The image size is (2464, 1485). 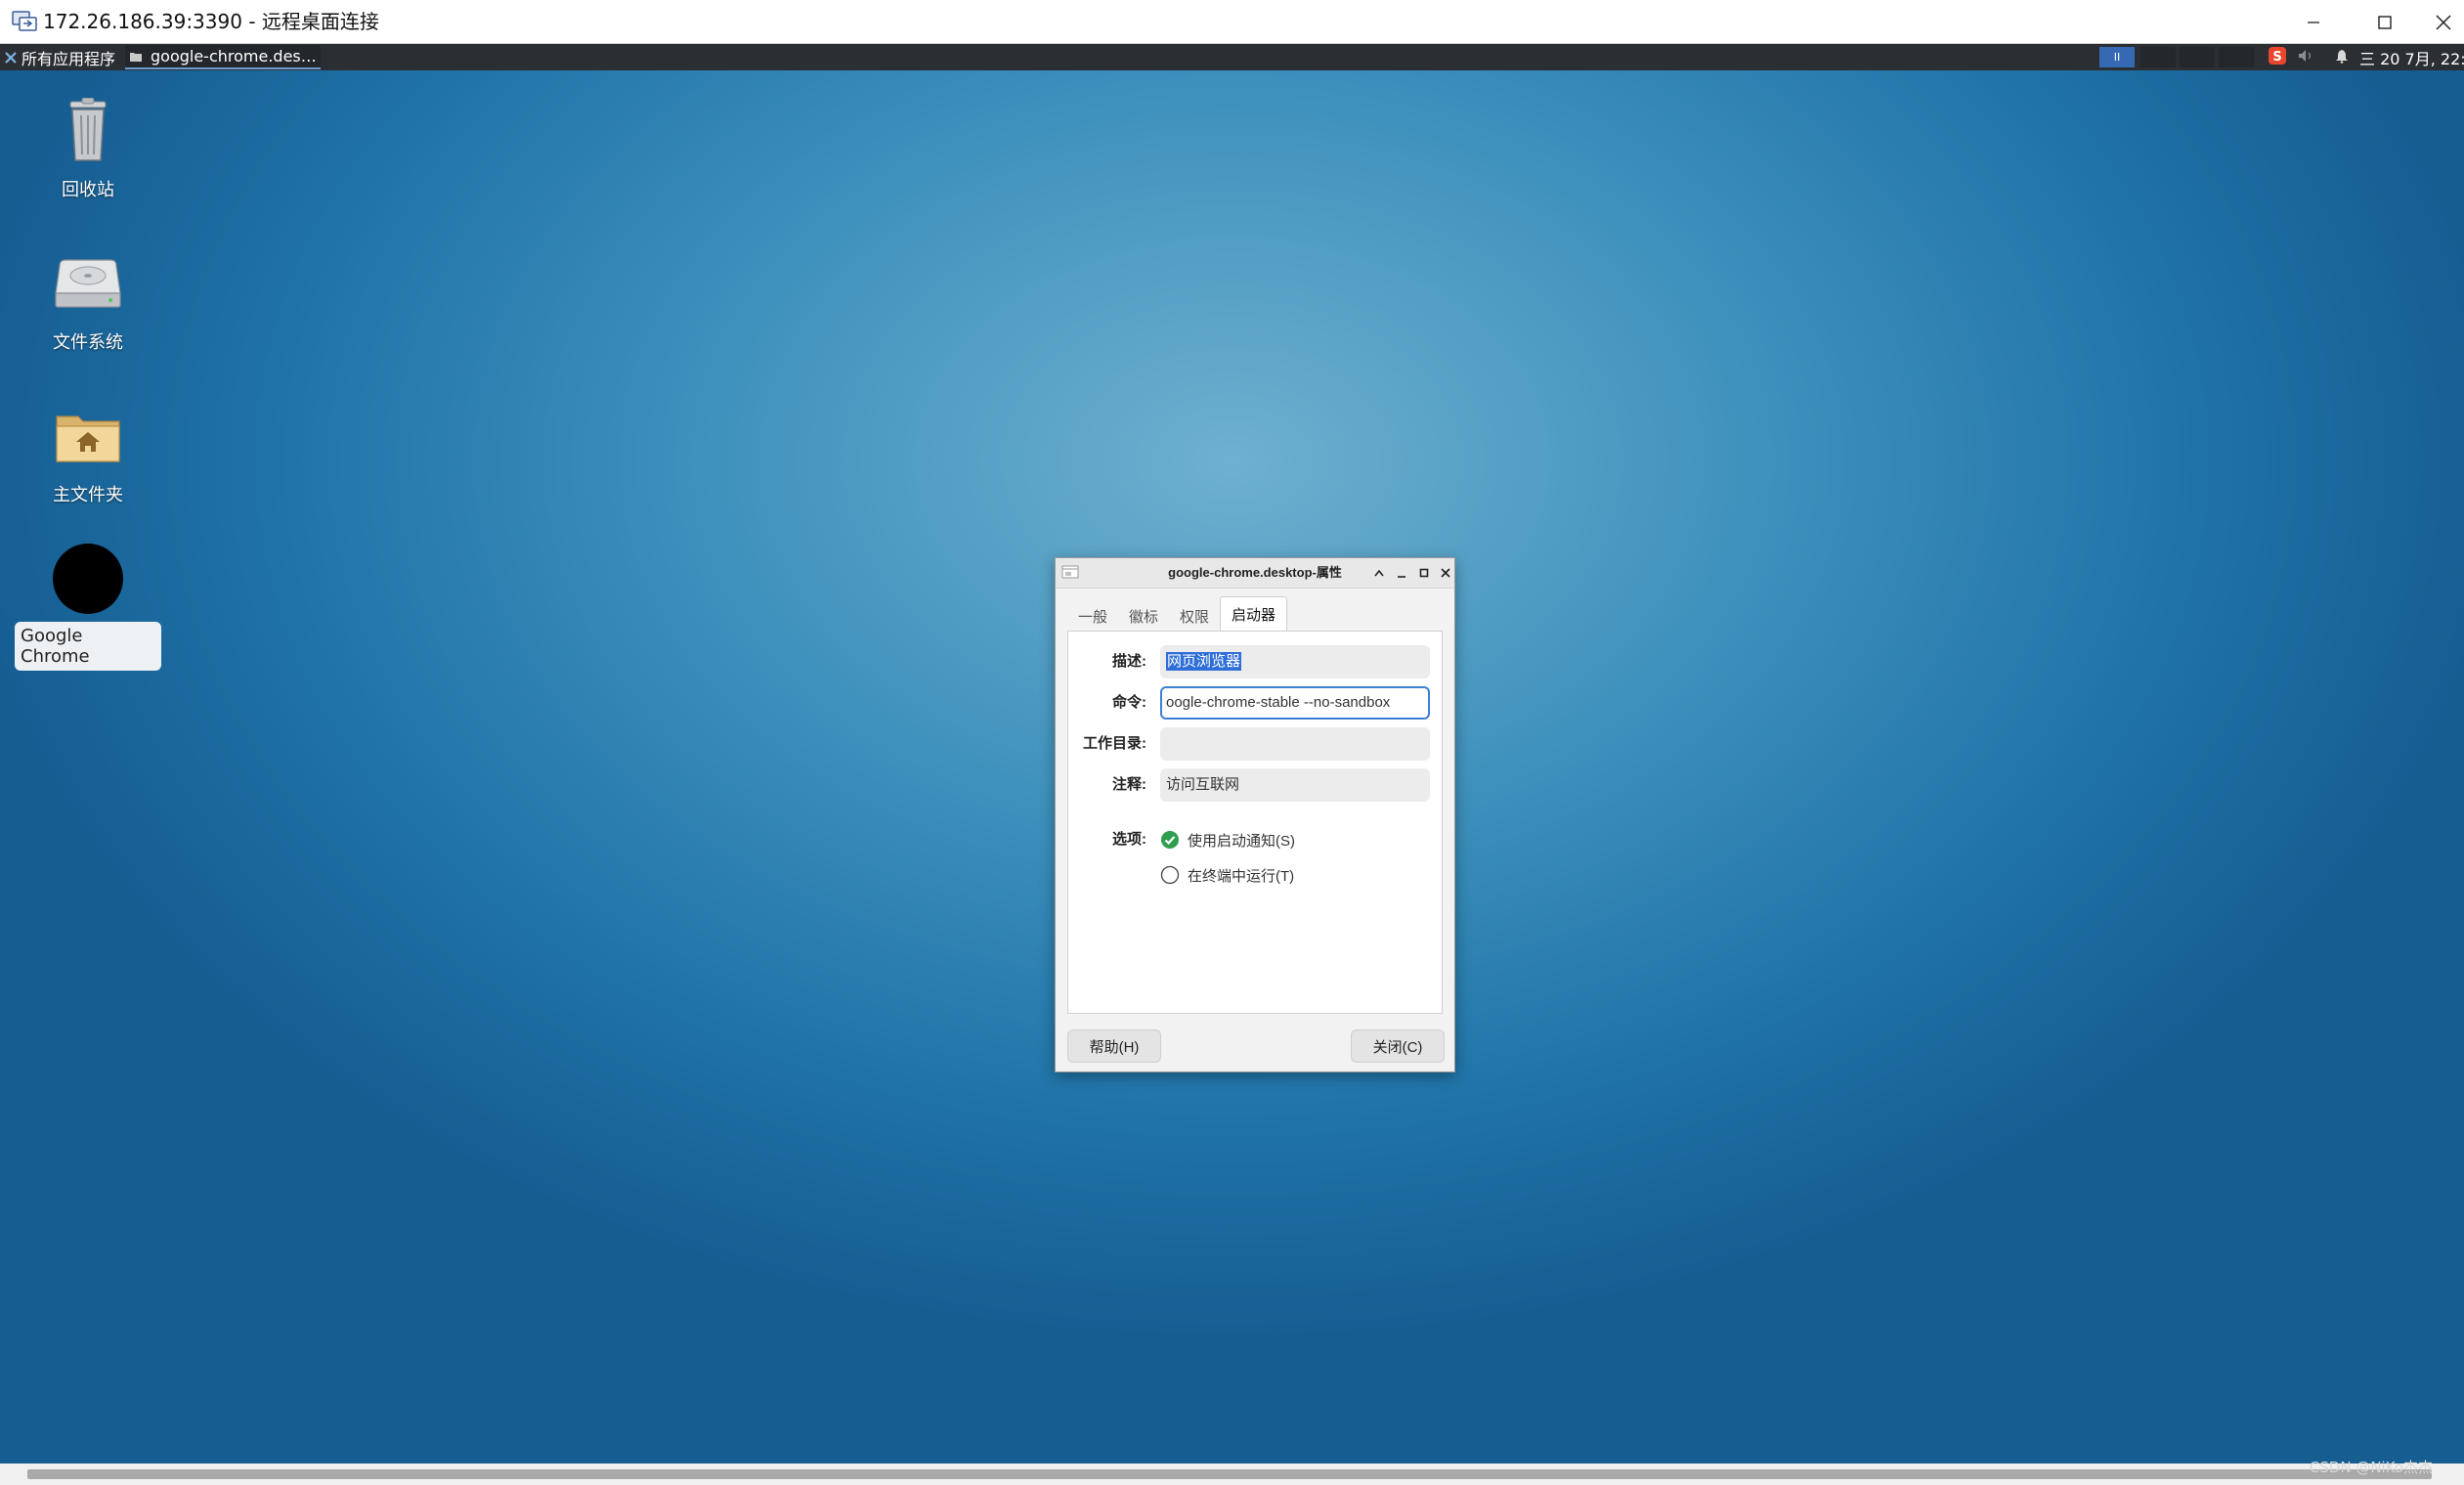 I want to click on workspace-label: II, so click(x=2117, y=57).